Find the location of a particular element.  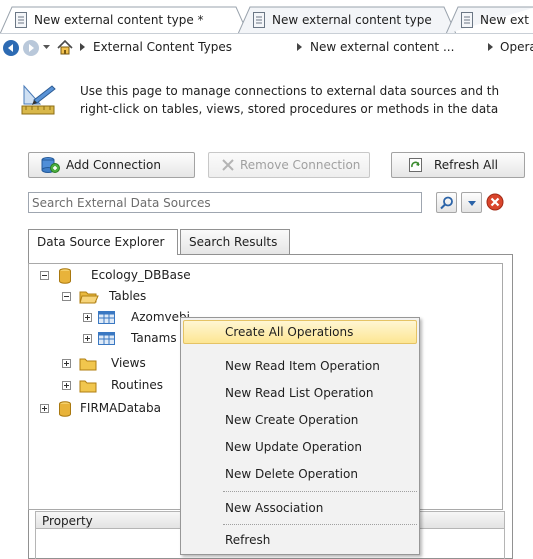

menu-item-label: New Delete Operation is located at coordinates (291, 474).